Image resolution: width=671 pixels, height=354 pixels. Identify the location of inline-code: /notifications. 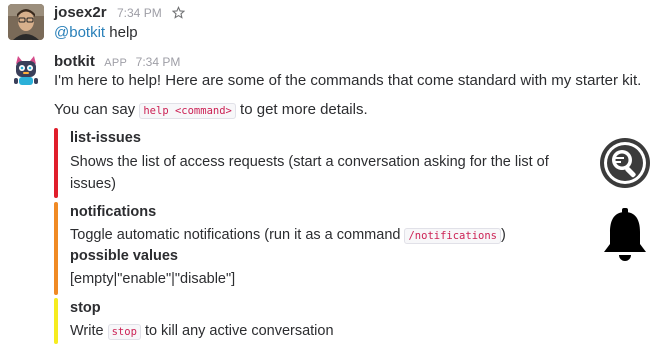
(452, 236).